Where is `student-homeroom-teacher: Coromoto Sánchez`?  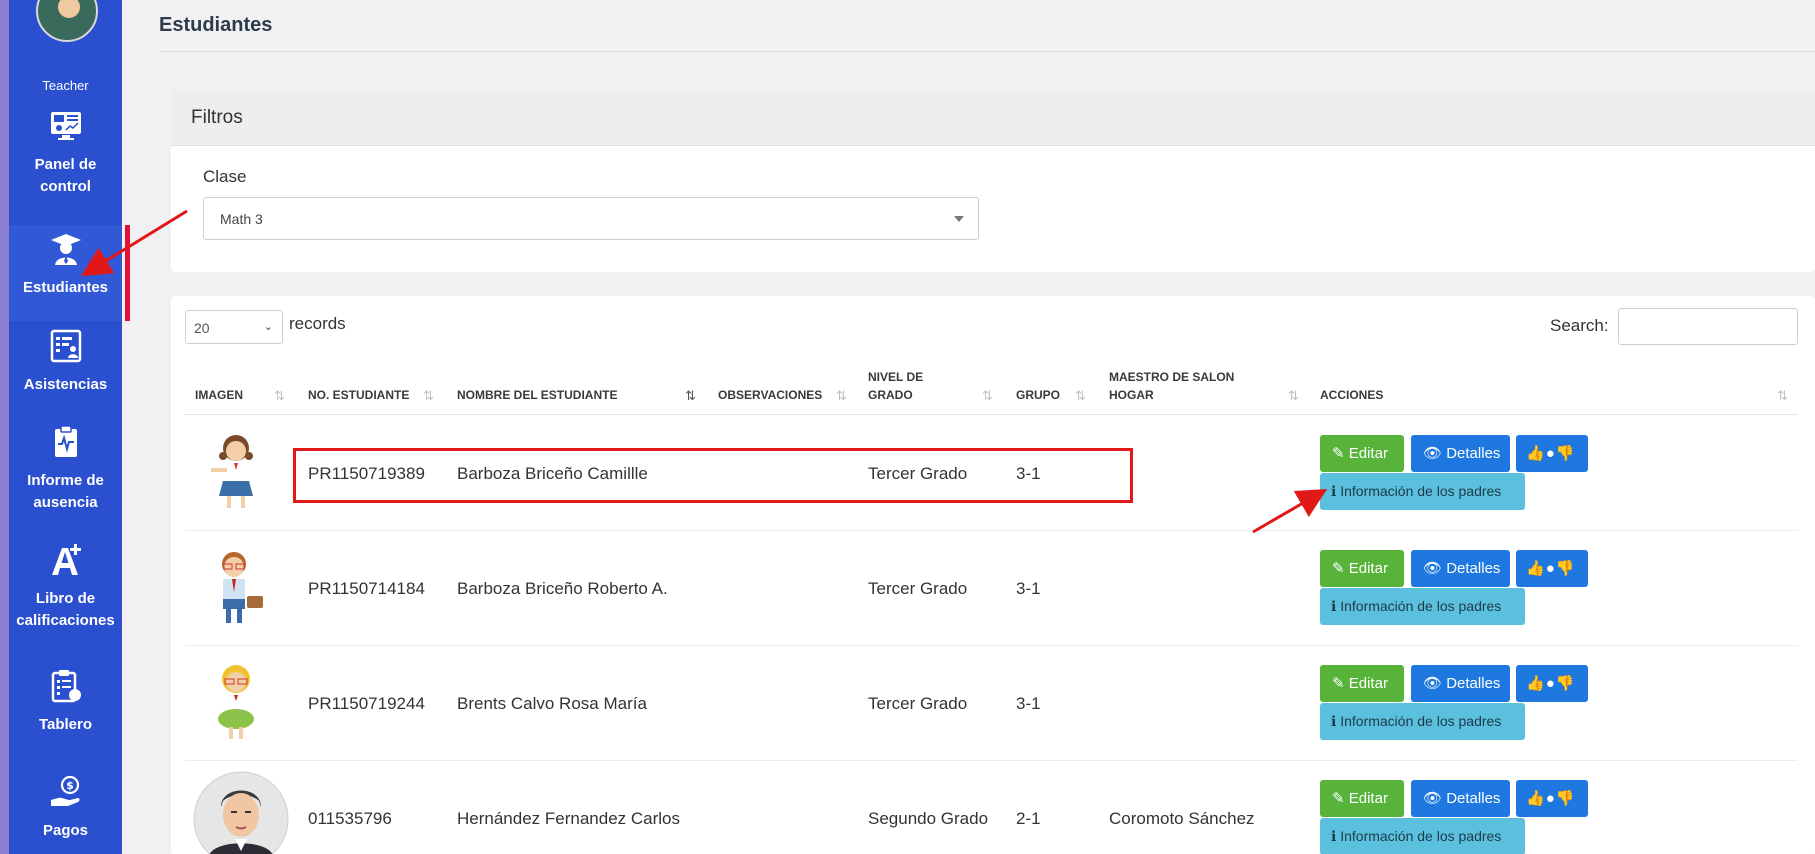 student-homeroom-teacher: Coromoto Sánchez is located at coordinates (1182, 818).